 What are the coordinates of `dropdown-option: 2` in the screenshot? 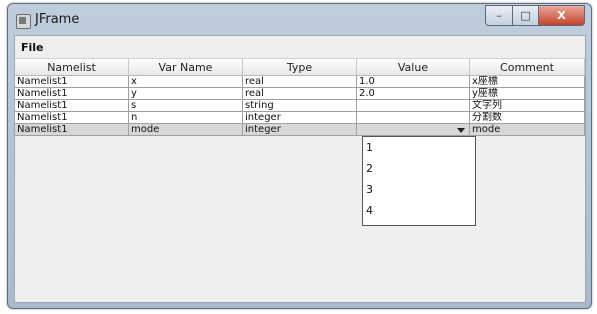 It's located at (419, 168).